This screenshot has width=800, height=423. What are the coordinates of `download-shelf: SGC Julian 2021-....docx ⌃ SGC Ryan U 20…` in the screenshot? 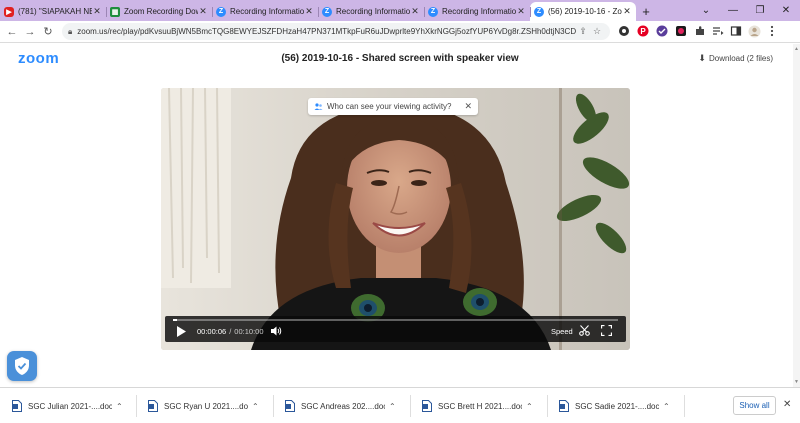 It's located at (400, 405).